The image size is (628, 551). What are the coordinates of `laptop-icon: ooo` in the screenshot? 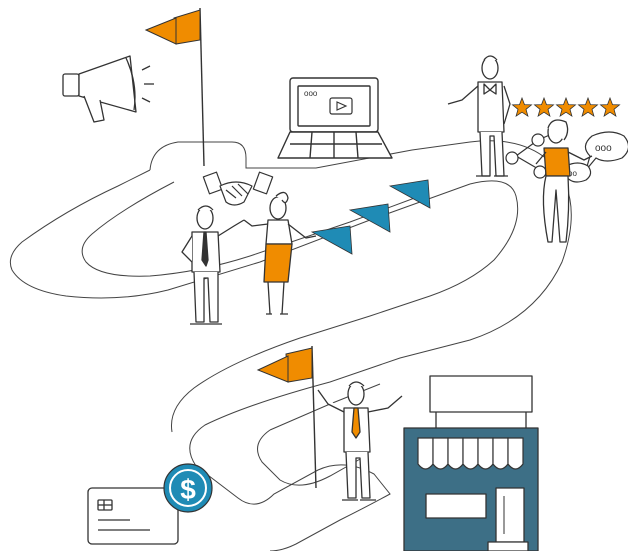 It's located at (335, 118).